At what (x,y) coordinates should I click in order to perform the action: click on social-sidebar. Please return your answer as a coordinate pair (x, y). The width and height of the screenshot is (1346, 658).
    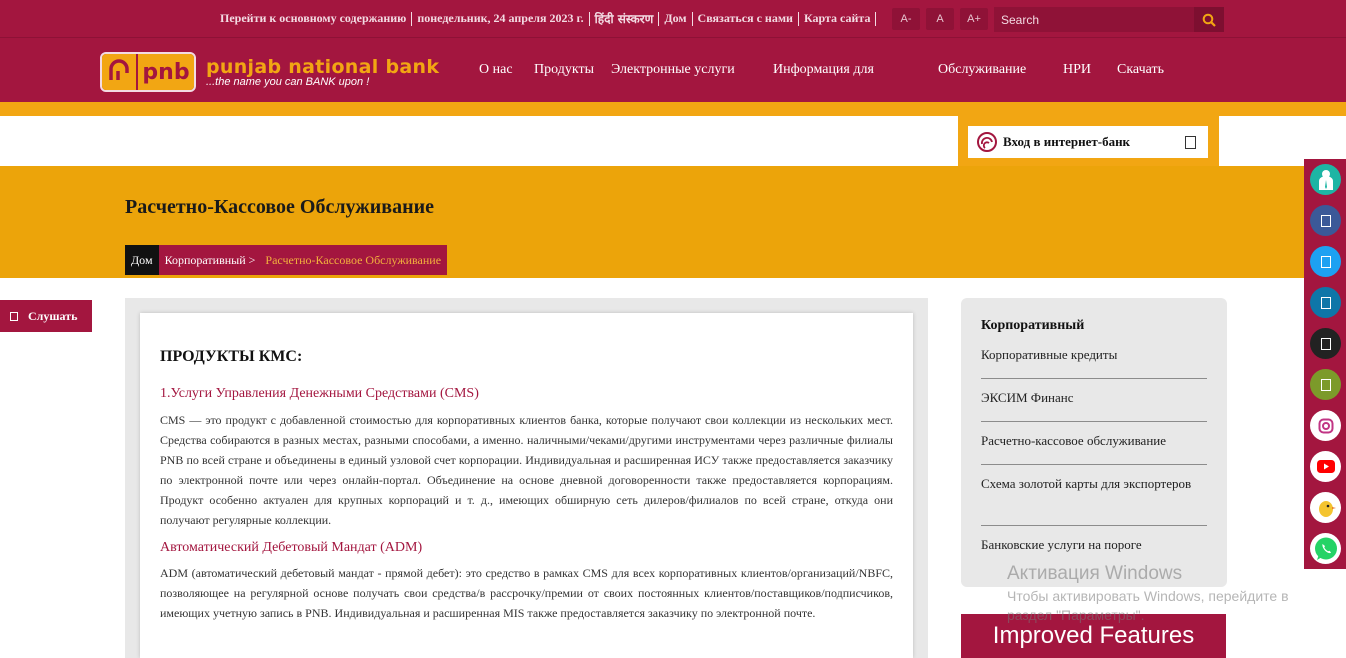
    Looking at the image, I should click on (1325, 364).